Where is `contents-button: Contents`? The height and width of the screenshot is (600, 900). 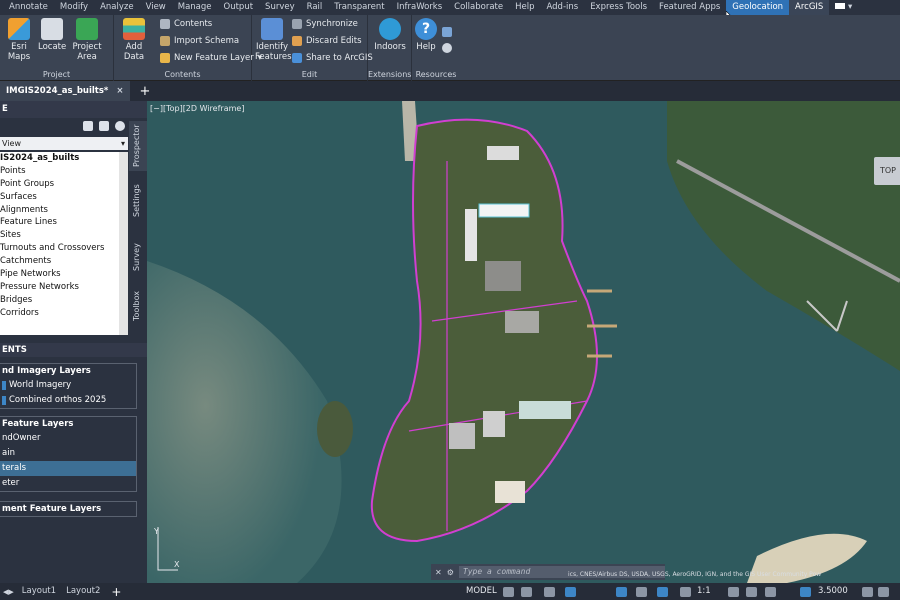
contents-button: Contents is located at coordinates (186, 24).